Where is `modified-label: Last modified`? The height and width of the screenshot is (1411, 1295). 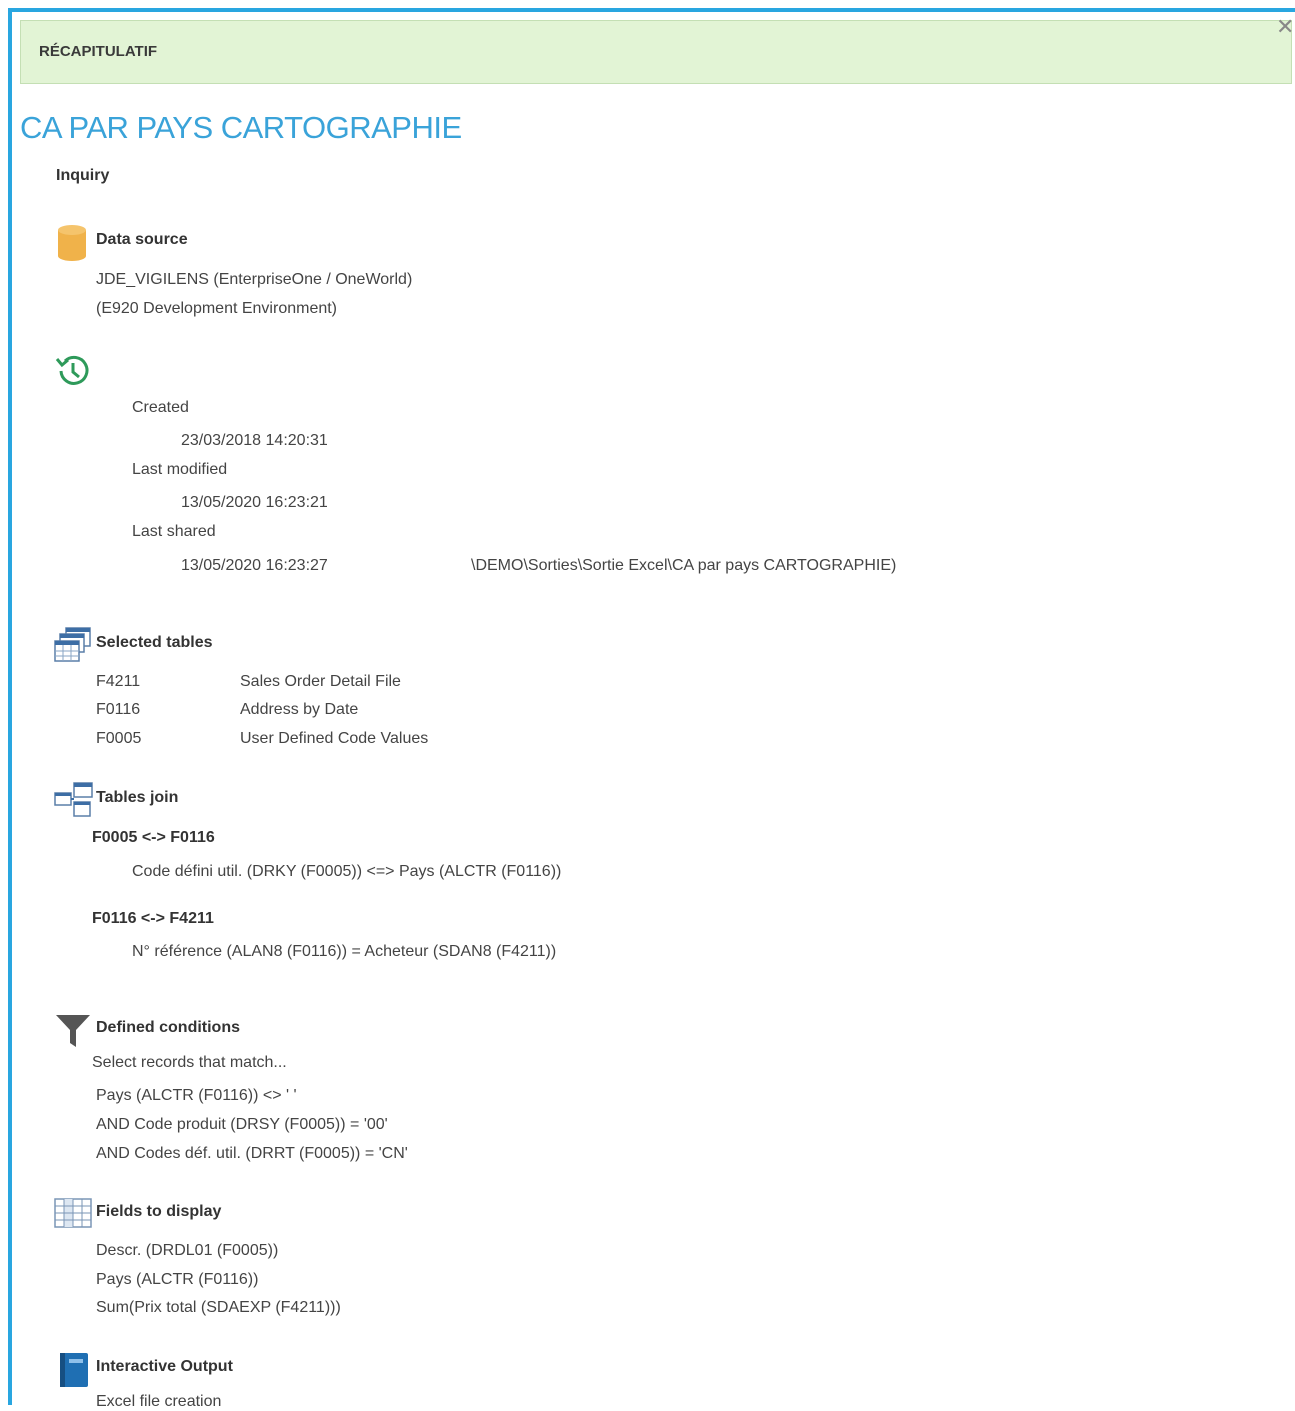
modified-label: Last modified is located at coordinates (180, 469).